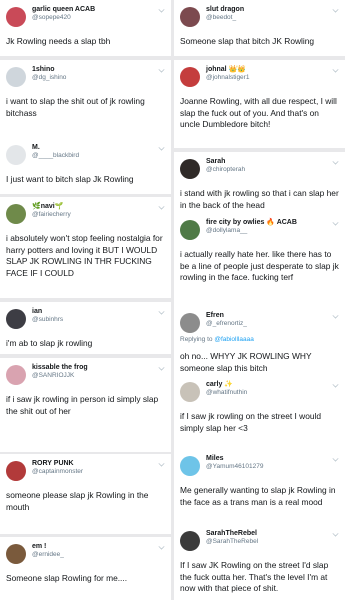  I want to click on author-block: johnal 👑👑 @johnalstiger1, so click(227, 74).